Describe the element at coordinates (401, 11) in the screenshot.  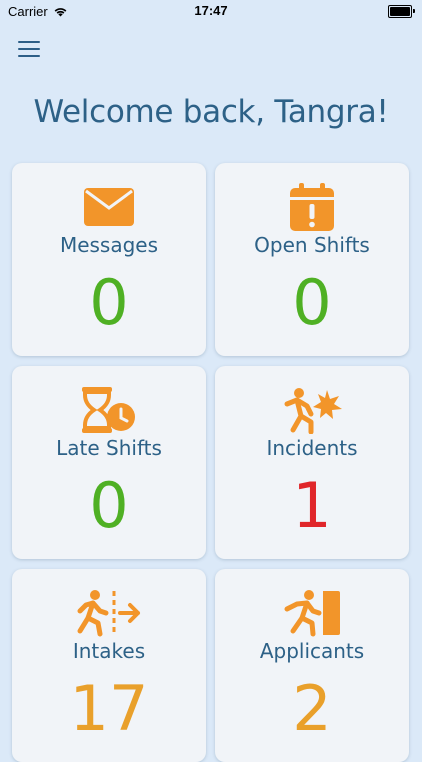
I see `battery-icon` at that location.